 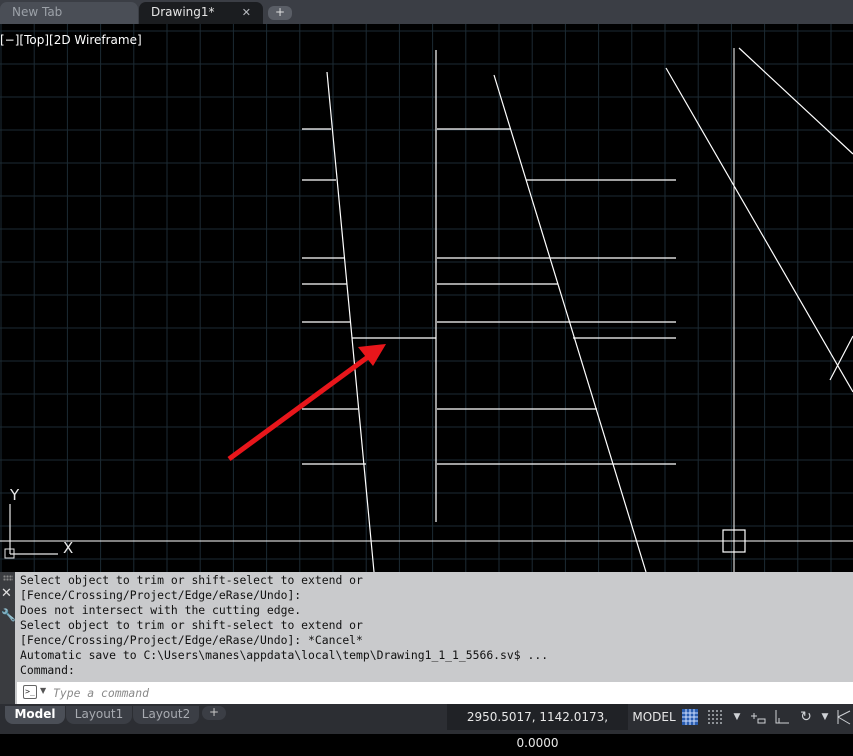 I want to click on tab-new-tab: New Tab, so click(x=69, y=13).